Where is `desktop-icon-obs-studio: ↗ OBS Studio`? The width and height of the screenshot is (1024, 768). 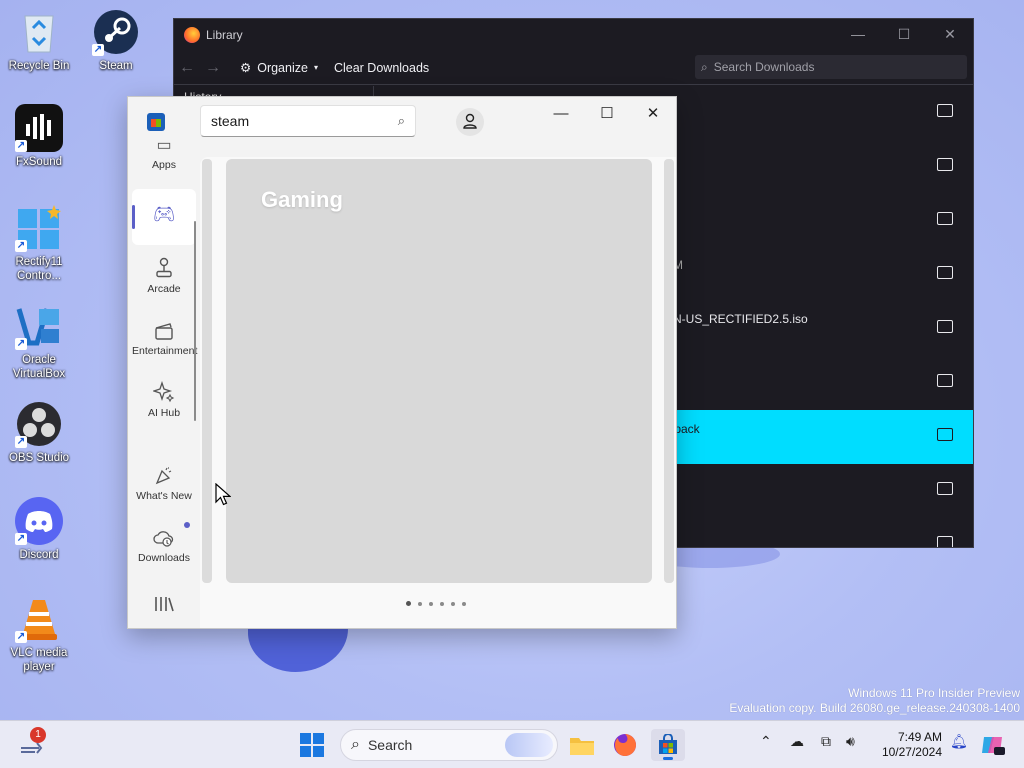
desktop-icon-obs-studio: ↗ OBS Studio is located at coordinates (39, 432).